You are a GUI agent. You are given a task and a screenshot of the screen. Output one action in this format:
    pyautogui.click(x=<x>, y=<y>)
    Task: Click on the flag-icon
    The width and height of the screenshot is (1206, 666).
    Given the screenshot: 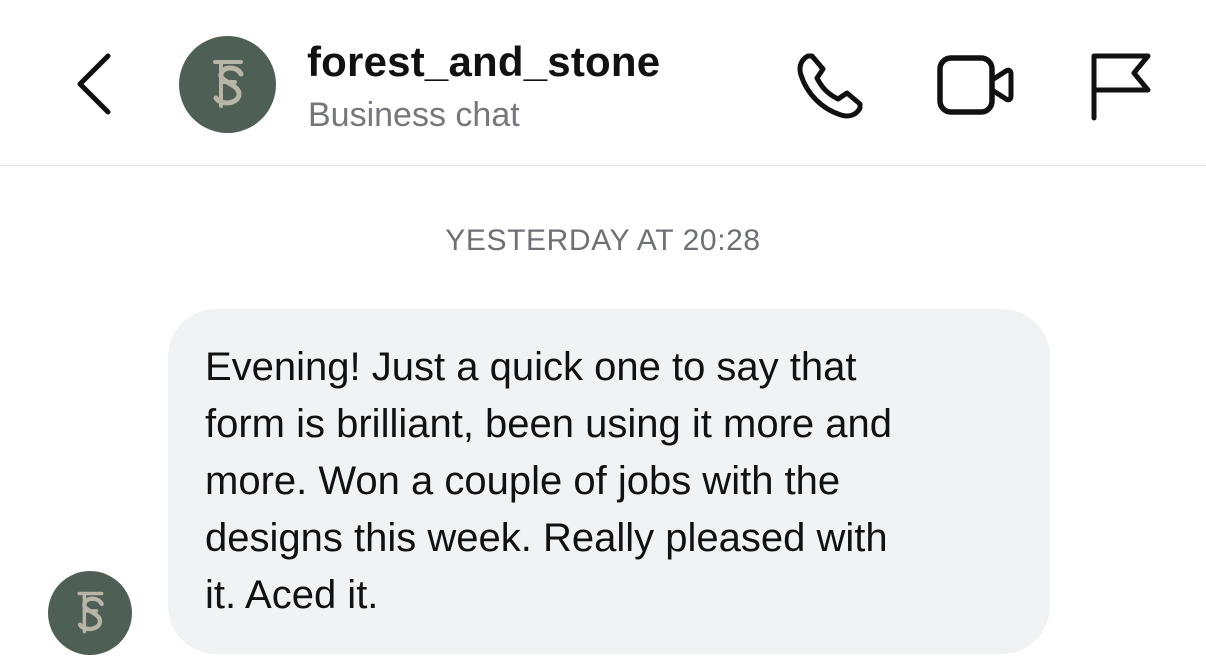 What is the action you would take?
    pyautogui.click(x=1121, y=87)
    